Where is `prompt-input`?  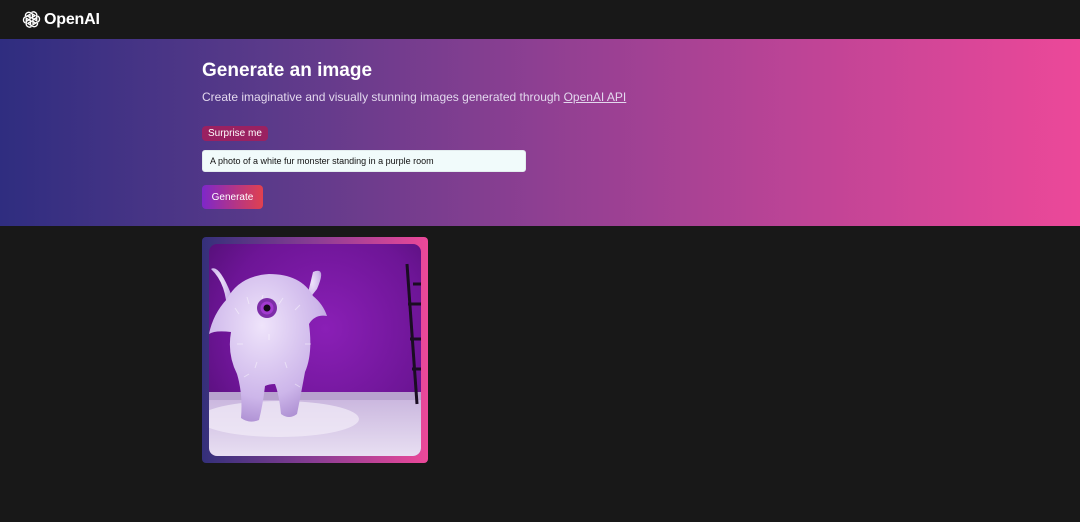 prompt-input is located at coordinates (364, 161).